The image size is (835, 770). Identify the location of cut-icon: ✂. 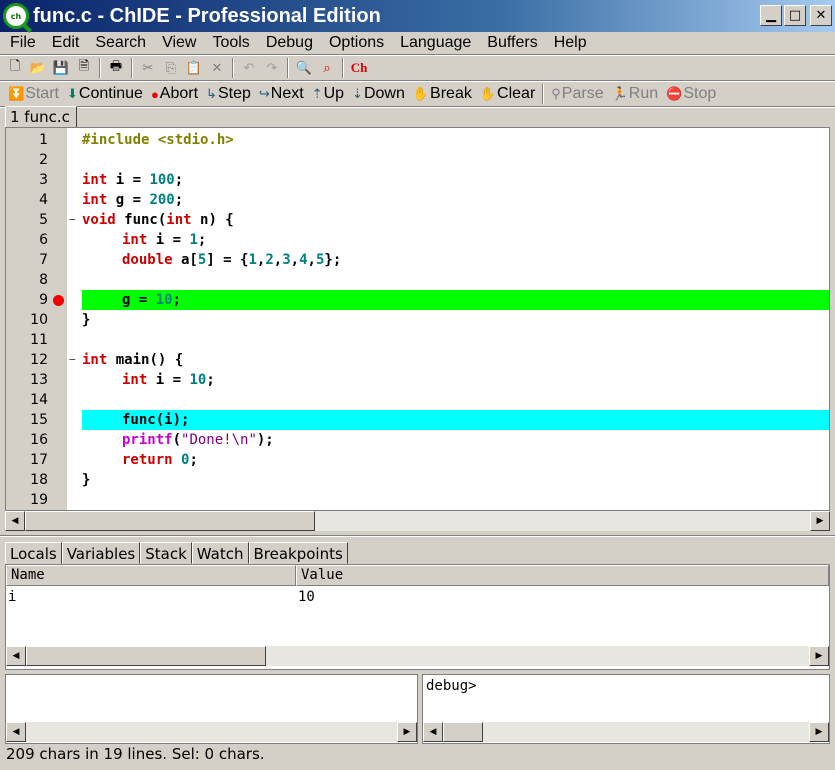
(148, 68).